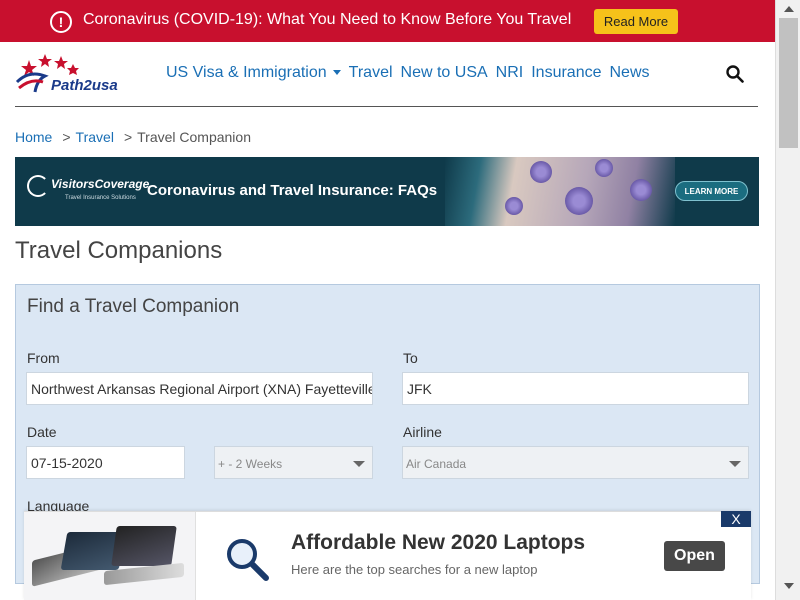  Describe the element at coordinates (735, 74) in the screenshot. I see `search-icon` at that location.